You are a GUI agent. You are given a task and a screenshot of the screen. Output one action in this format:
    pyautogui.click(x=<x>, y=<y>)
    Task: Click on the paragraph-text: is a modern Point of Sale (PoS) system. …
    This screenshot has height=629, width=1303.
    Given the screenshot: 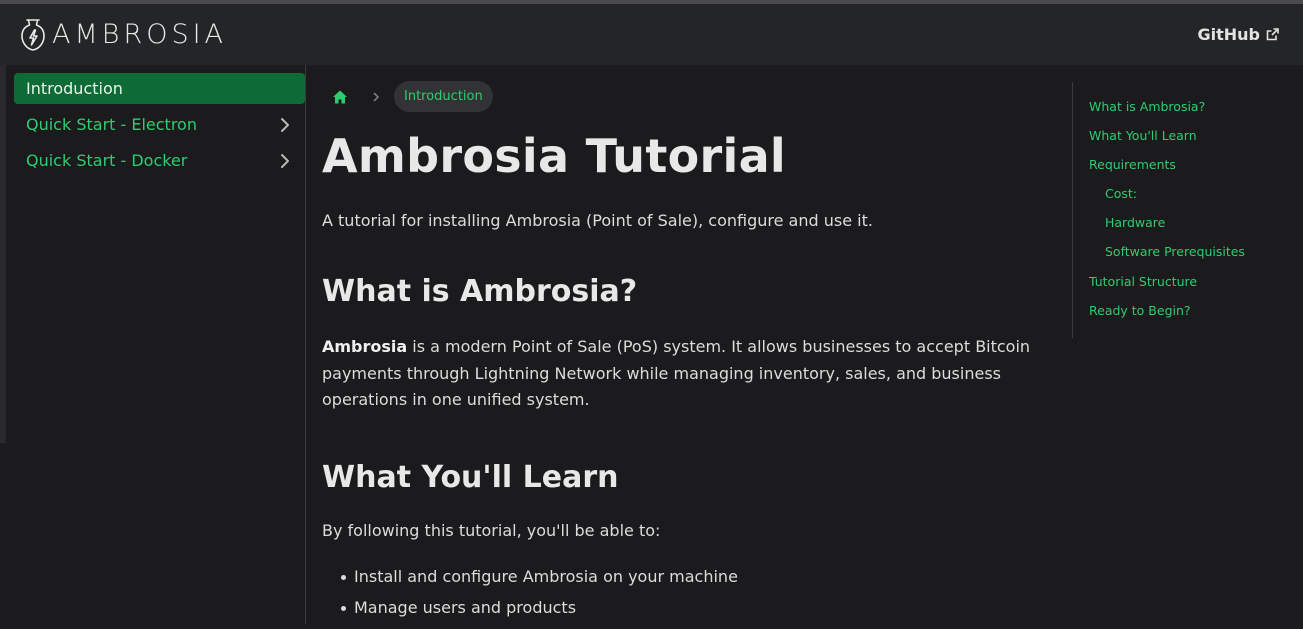 What is the action you would take?
    pyautogui.click(x=676, y=373)
    